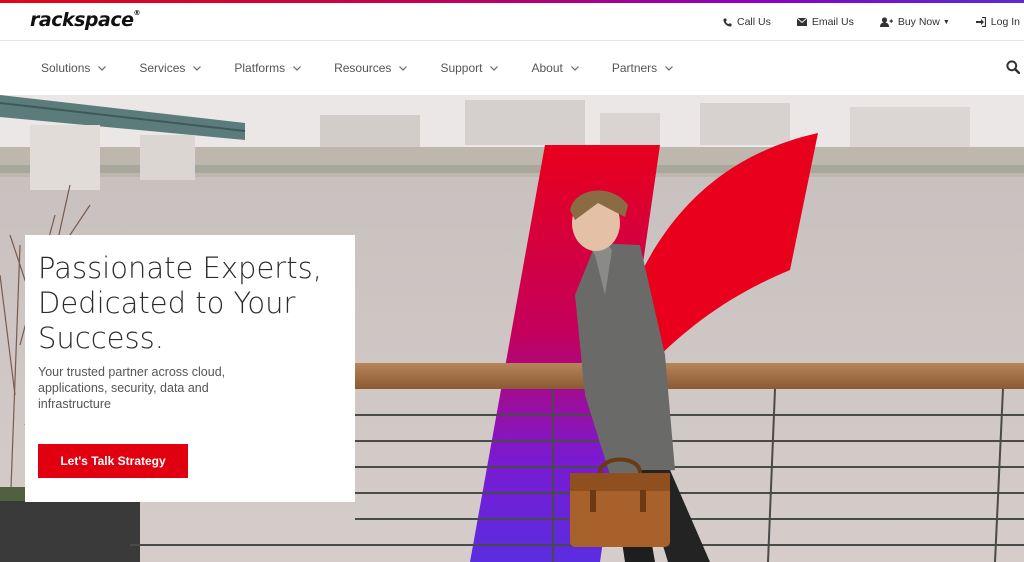  Describe the element at coordinates (113, 461) in the screenshot. I see `lets-talk-strategy-button: Let's Talk Strategy` at that location.